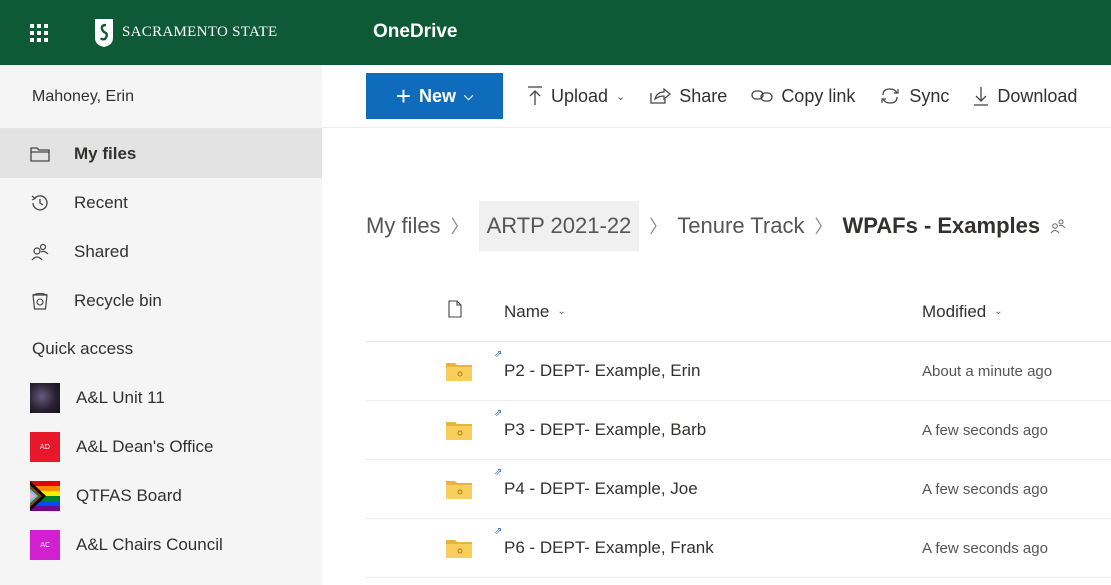 This screenshot has height=585, width=1111. Describe the element at coordinates (45, 397) in the screenshot. I see `site-thumbnail` at that location.